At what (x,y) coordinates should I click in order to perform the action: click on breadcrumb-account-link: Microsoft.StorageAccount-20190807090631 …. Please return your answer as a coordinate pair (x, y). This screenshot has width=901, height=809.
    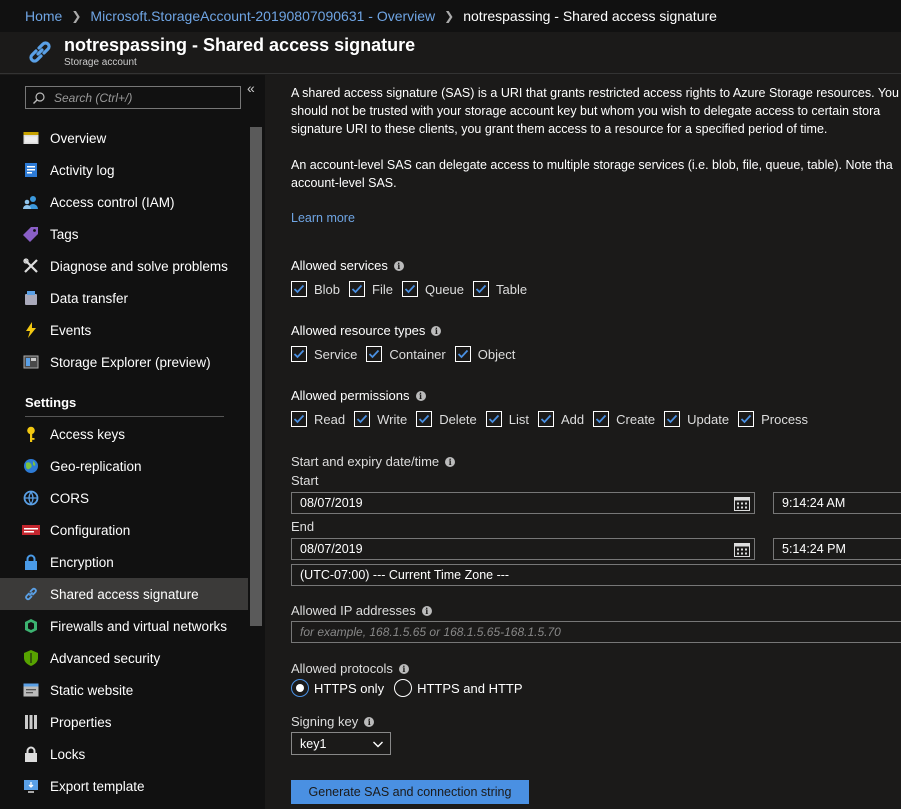
    Looking at the image, I should click on (262, 16).